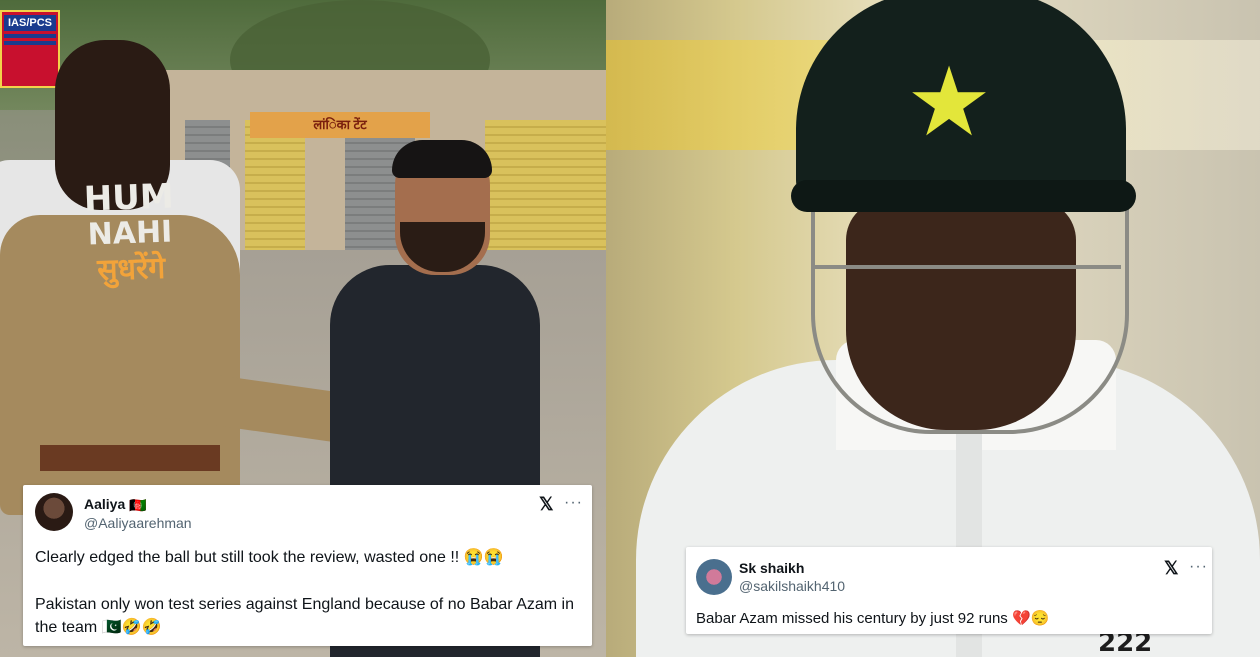 The height and width of the screenshot is (657, 1260). Describe the element at coordinates (130, 458) in the screenshot. I see `police-belt` at that location.